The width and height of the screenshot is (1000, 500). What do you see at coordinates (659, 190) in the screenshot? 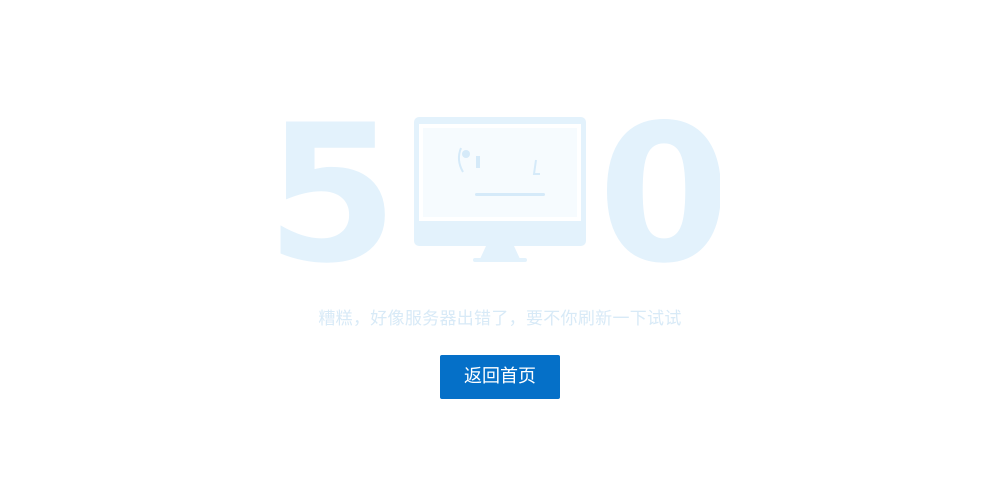
I see `error-digit-0: 0` at bounding box center [659, 190].